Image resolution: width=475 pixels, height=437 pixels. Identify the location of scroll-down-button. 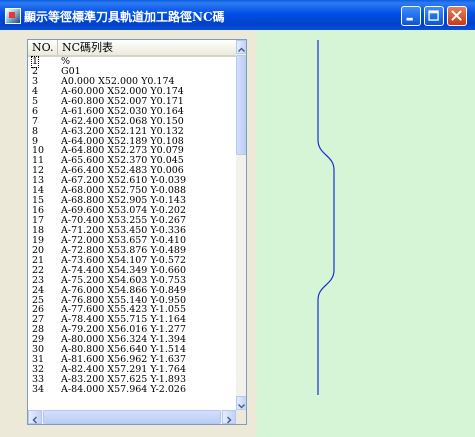
(241, 403).